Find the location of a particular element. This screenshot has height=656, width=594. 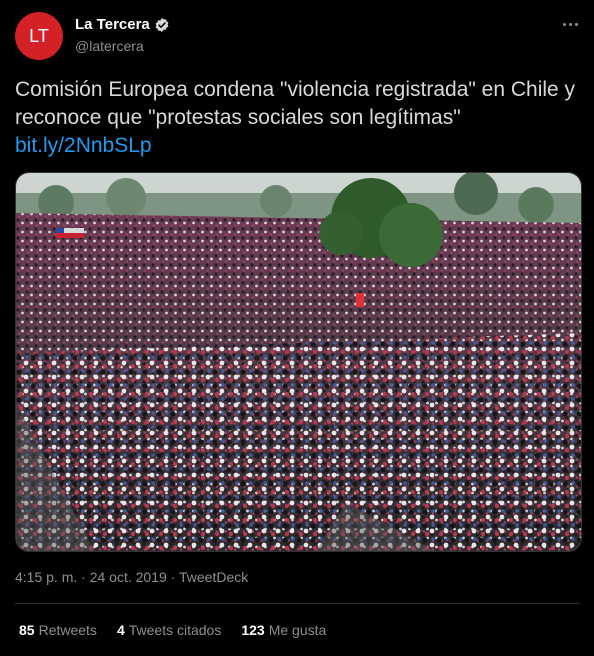

quotes-label: Tweets citados is located at coordinates (175, 630).